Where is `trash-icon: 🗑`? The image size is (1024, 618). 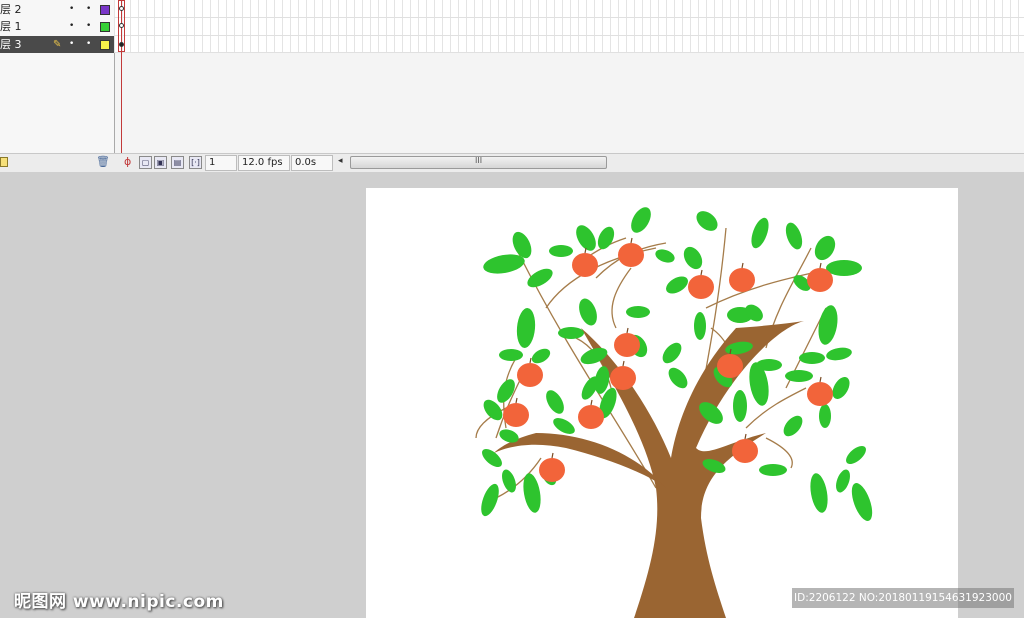 trash-icon: 🗑 is located at coordinates (103, 161).